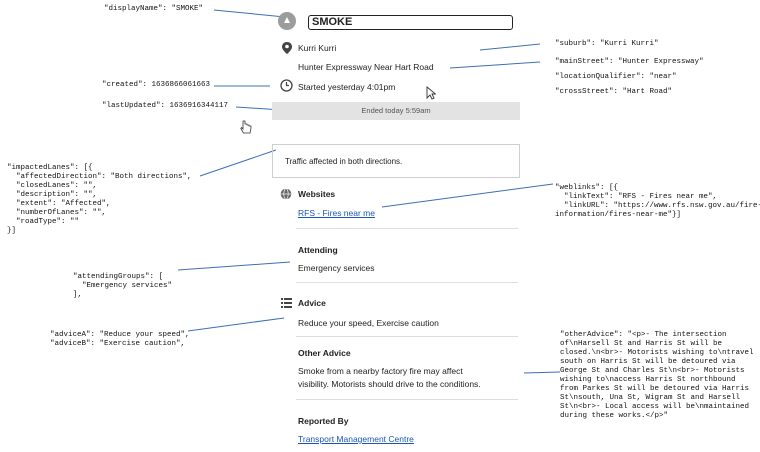  I want to click on traffic-text: Traffic affected in both directions., so click(344, 161).